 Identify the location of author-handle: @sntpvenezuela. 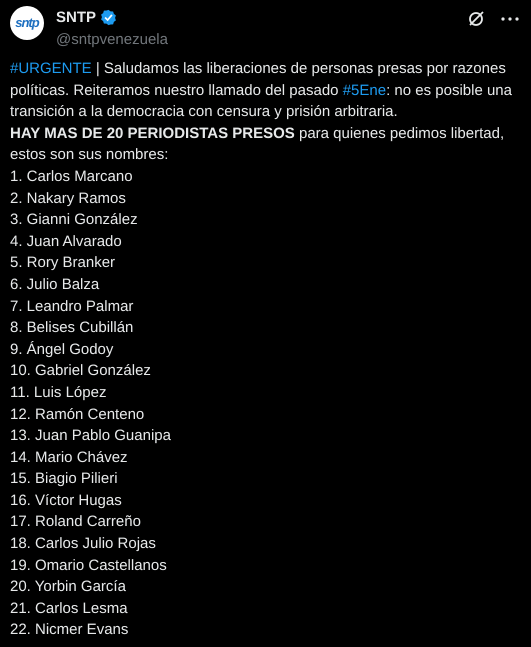
(257, 39).